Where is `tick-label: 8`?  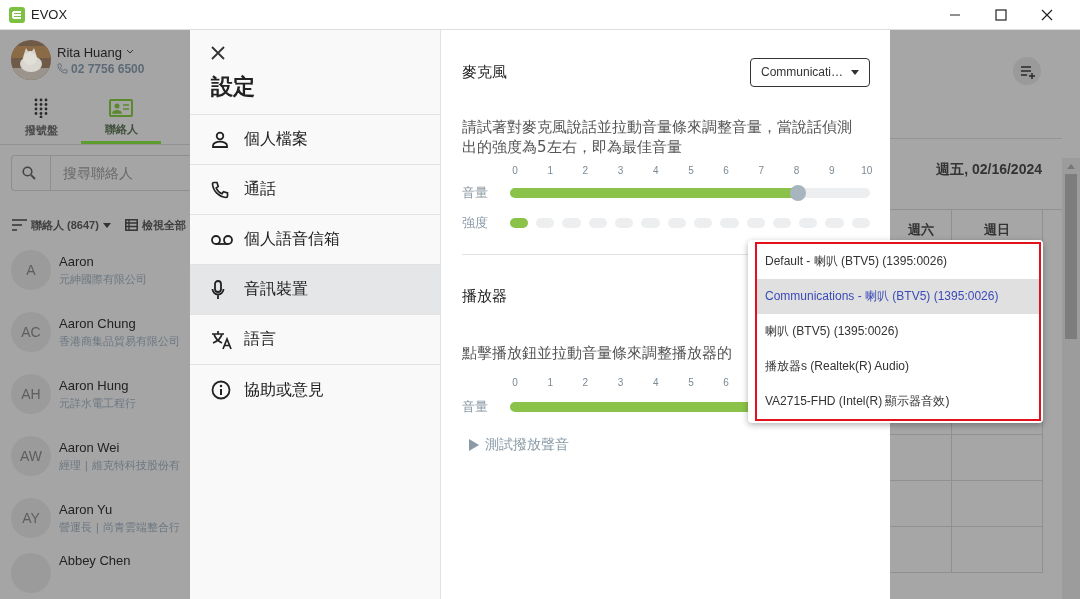 tick-label: 8 is located at coordinates (796, 170).